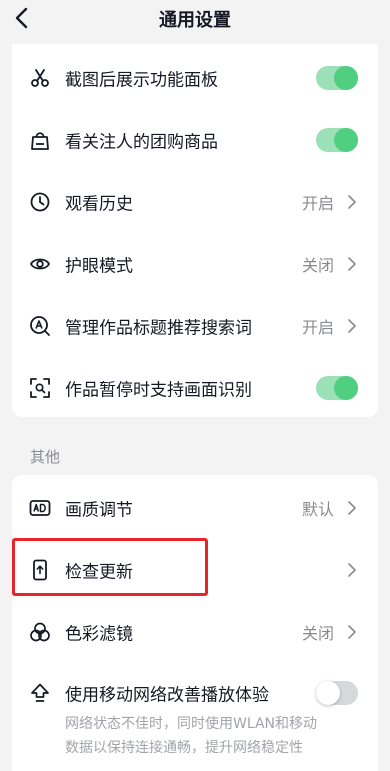 The width and height of the screenshot is (390, 771). What do you see at coordinates (191, 724) in the screenshot?
I see `description-line: 网络状态不佳时，同时使用WLAN和移动` at bounding box center [191, 724].